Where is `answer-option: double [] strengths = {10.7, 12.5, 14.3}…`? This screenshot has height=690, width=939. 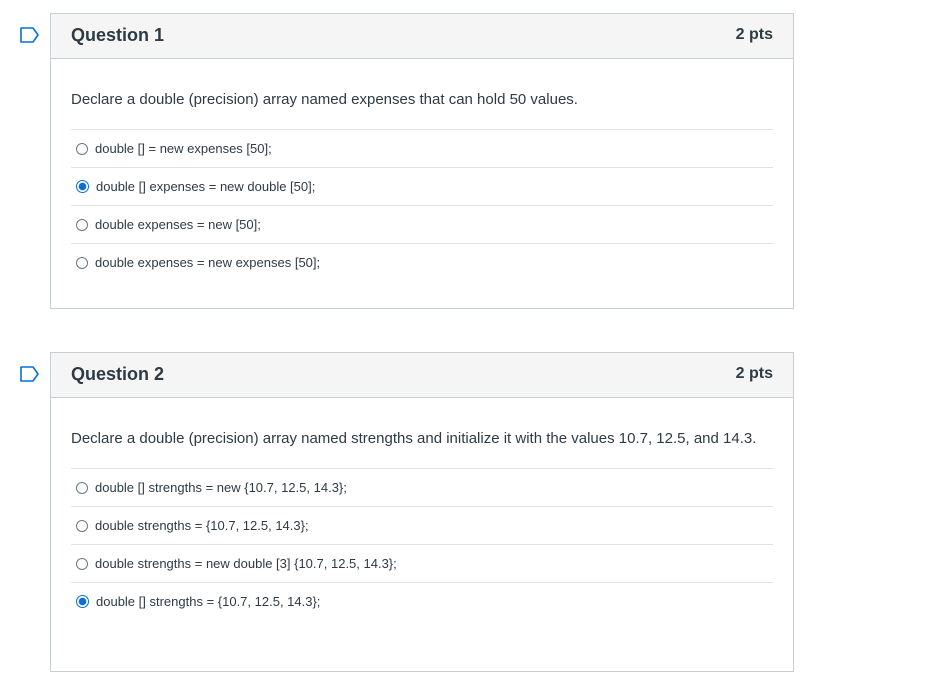 answer-option: double [] strengths = {10.7, 12.5, 14.3}… is located at coordinates (422, 601).